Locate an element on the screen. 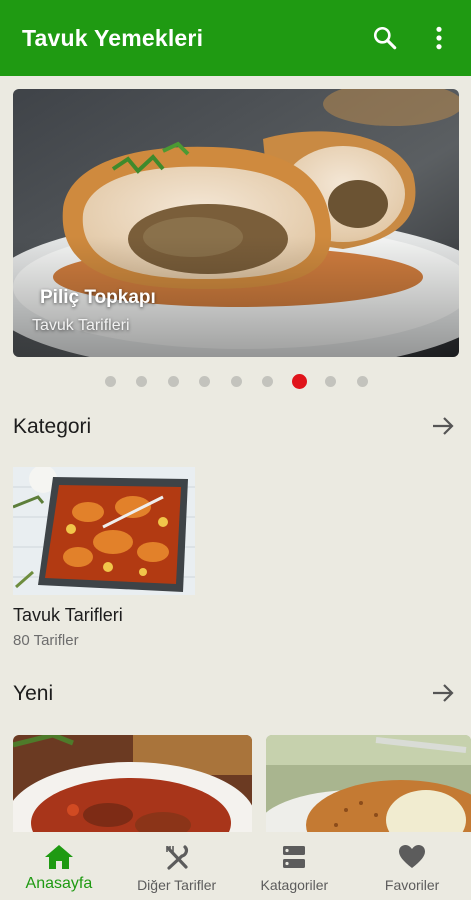 The width and height of the screenshot is (471, 900). search-icon is located at coordinates (385, 38).